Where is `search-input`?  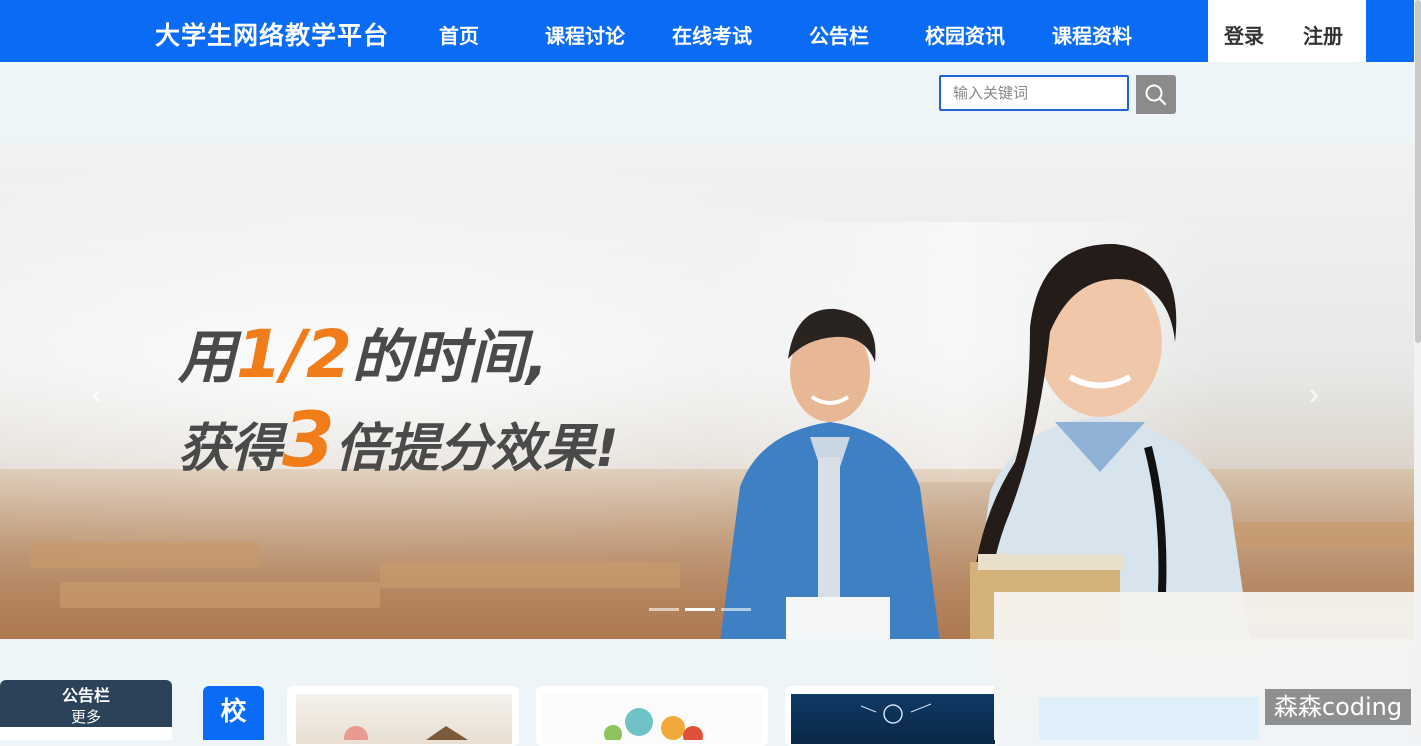 search-input is located at coordinates (1034, 93).